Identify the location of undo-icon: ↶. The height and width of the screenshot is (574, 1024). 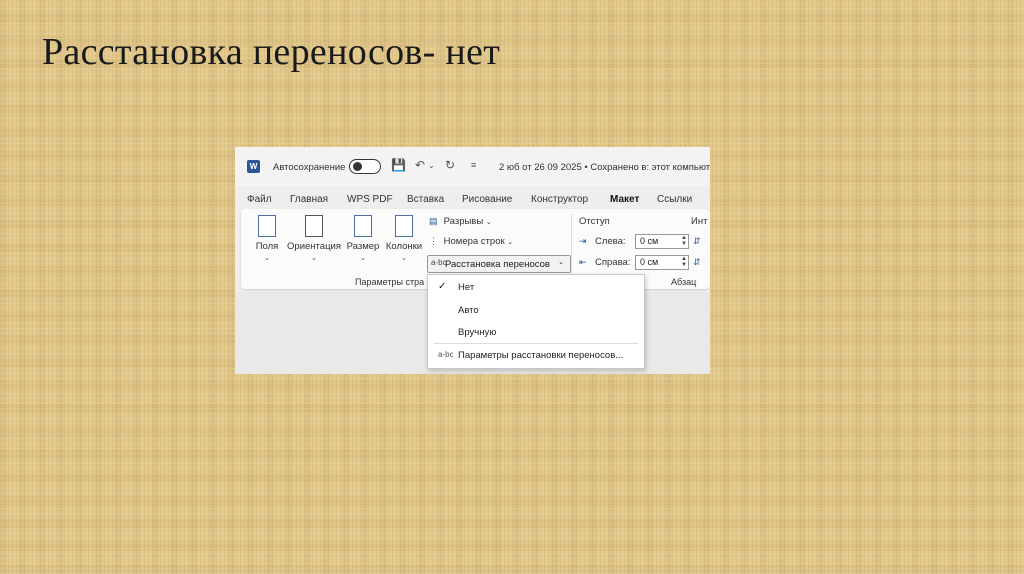
(420, 165).